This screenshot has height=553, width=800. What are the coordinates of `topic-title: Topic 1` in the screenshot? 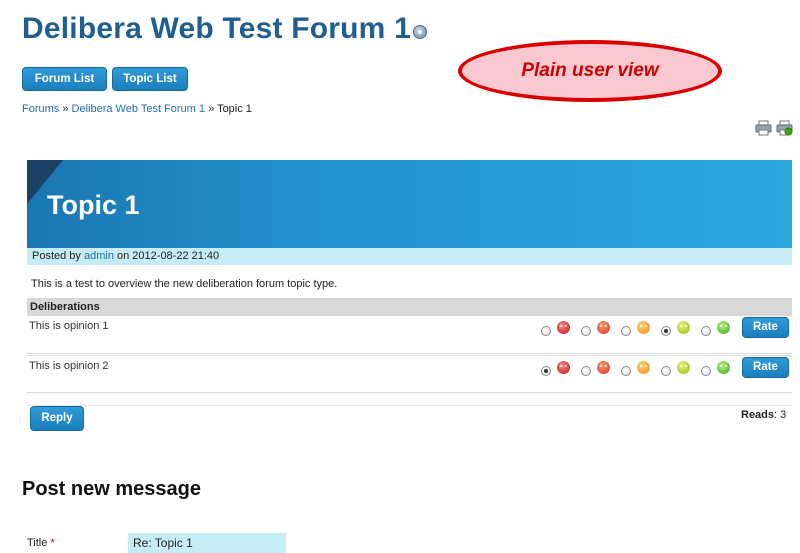 It's located at (93, 205).